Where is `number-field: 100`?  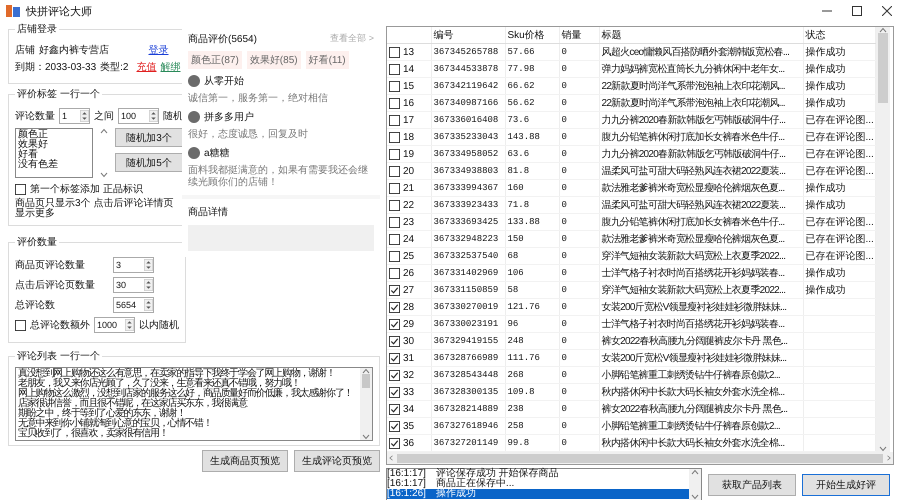
number-field: 100 is located at coordinates (138, 116).